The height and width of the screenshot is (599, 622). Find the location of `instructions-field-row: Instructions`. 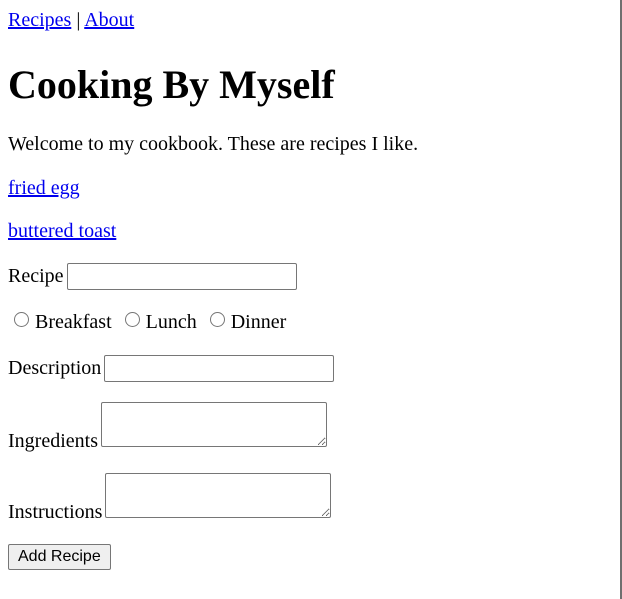

instructions-field-row: Instructions is located at coordinates (170, 498).